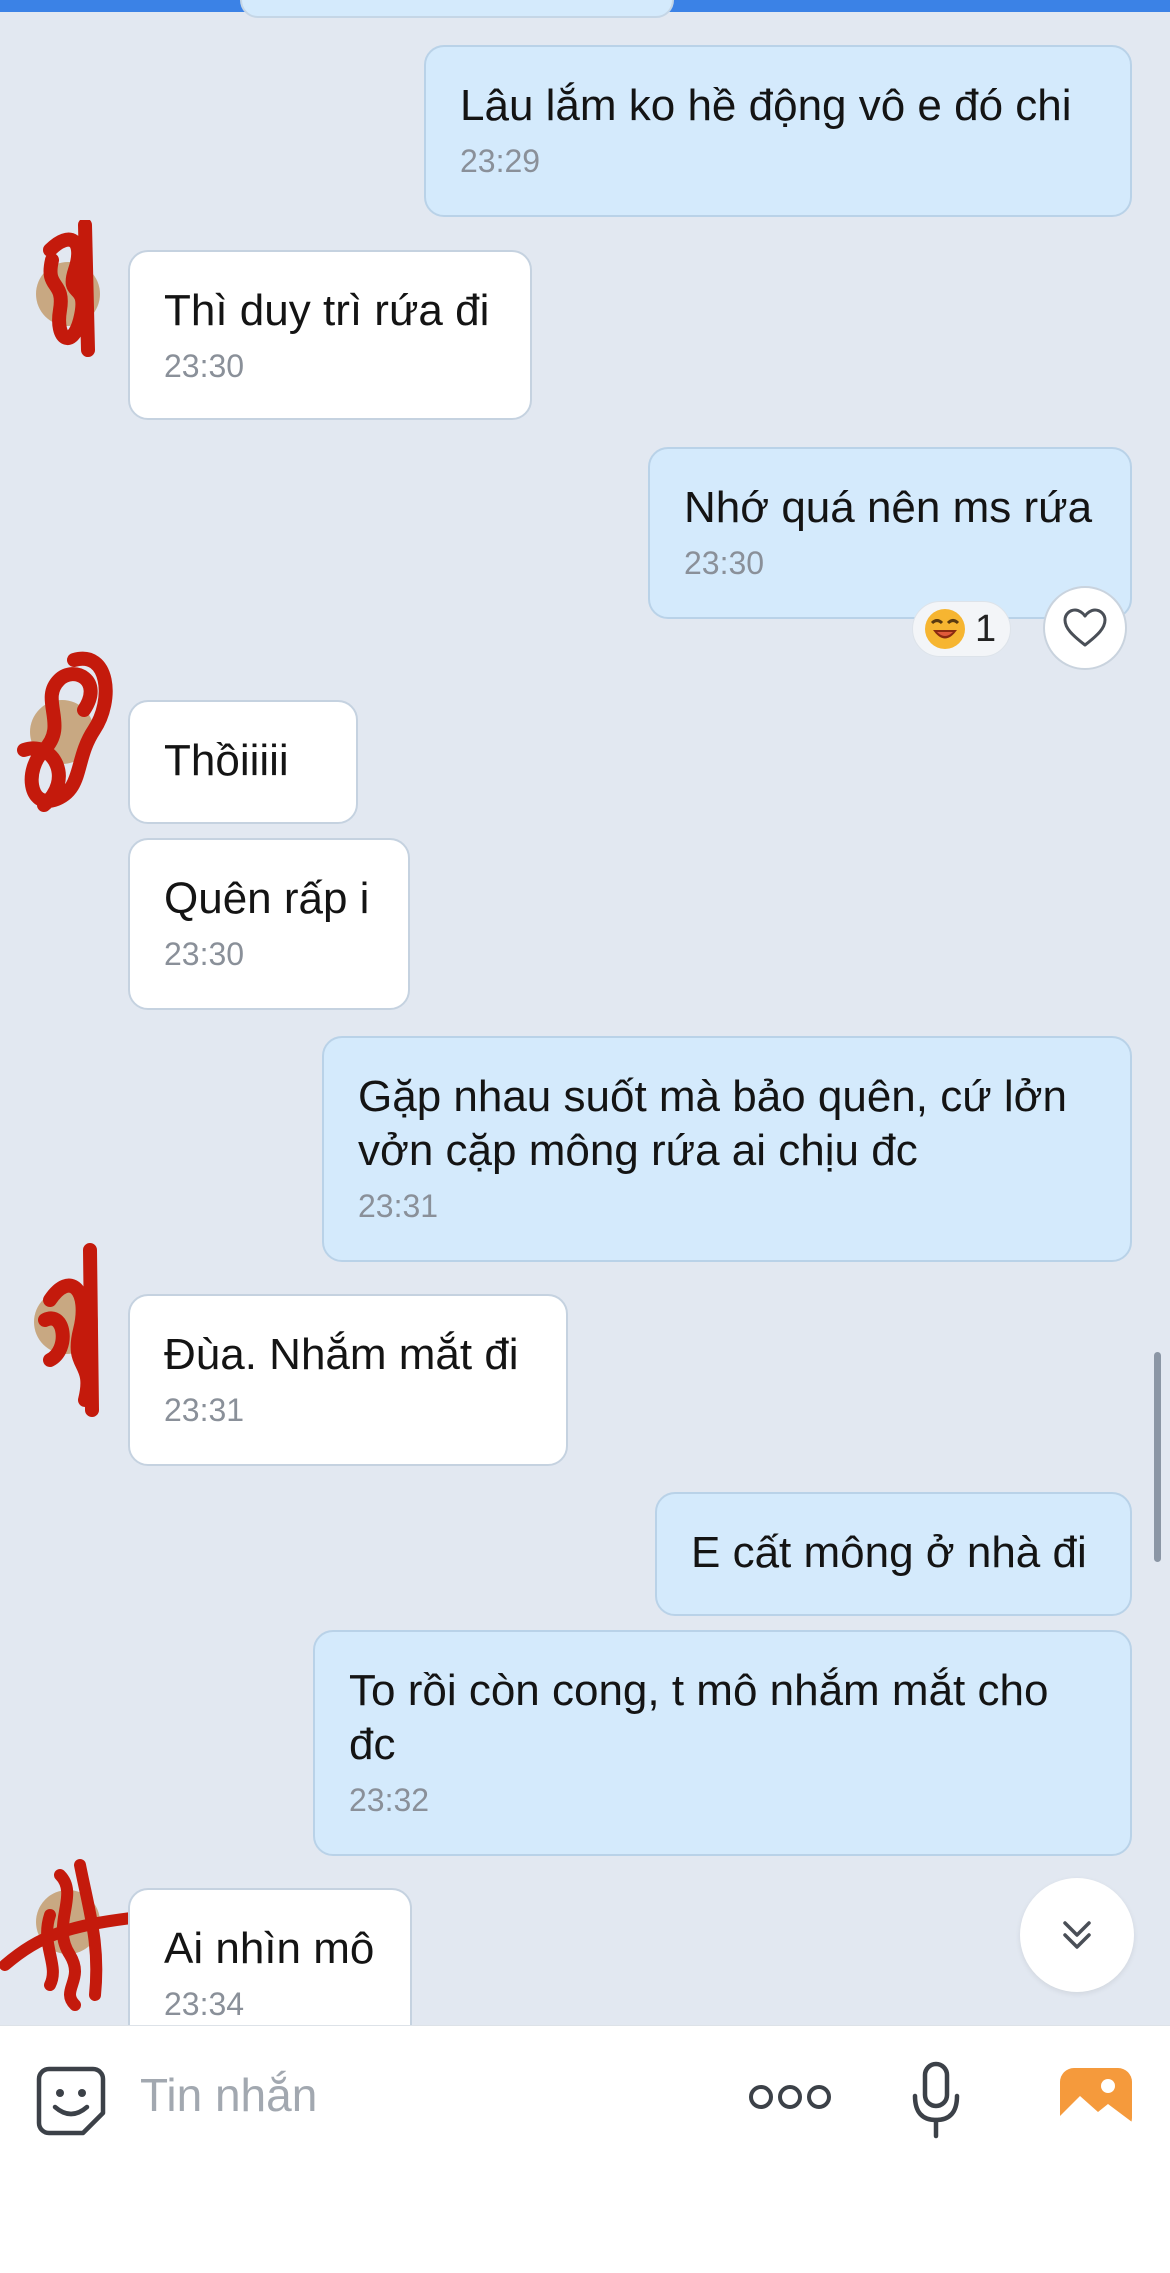 This screenshot has height=2273, width=1170. What do you see at coordinates (778, 131) in the screenshot?
I see `message-bubble-outgoing: Lâu lắm ko hề động vô e đó chi 23:29` at bounding box center [778, 131].